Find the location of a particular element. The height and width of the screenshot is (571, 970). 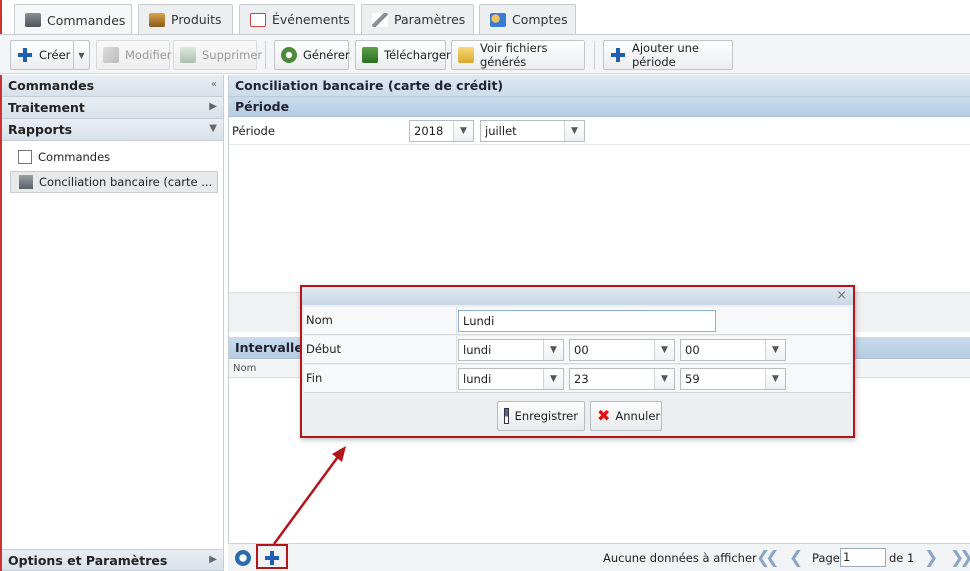

end-label: Fin is located at coordinates (314, 378).